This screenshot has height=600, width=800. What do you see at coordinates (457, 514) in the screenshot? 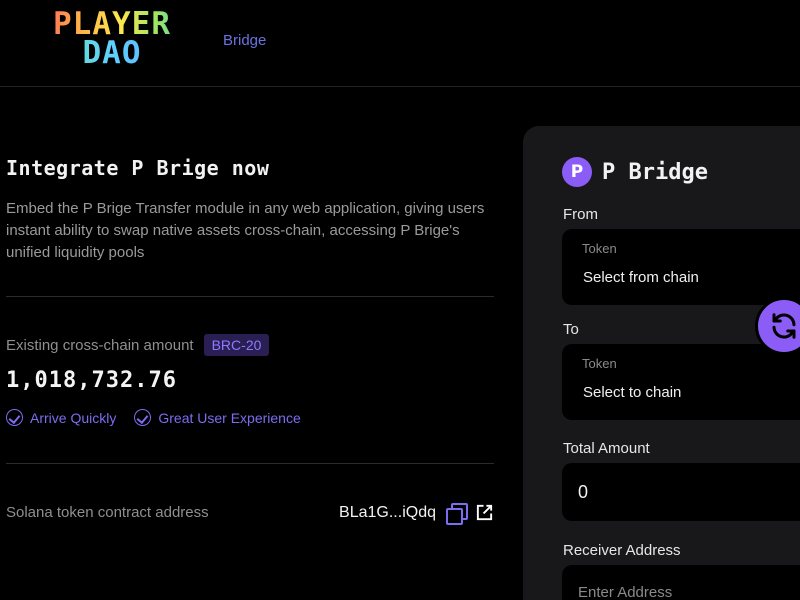
I see `copy-icon` at bounding box center [457, 514].